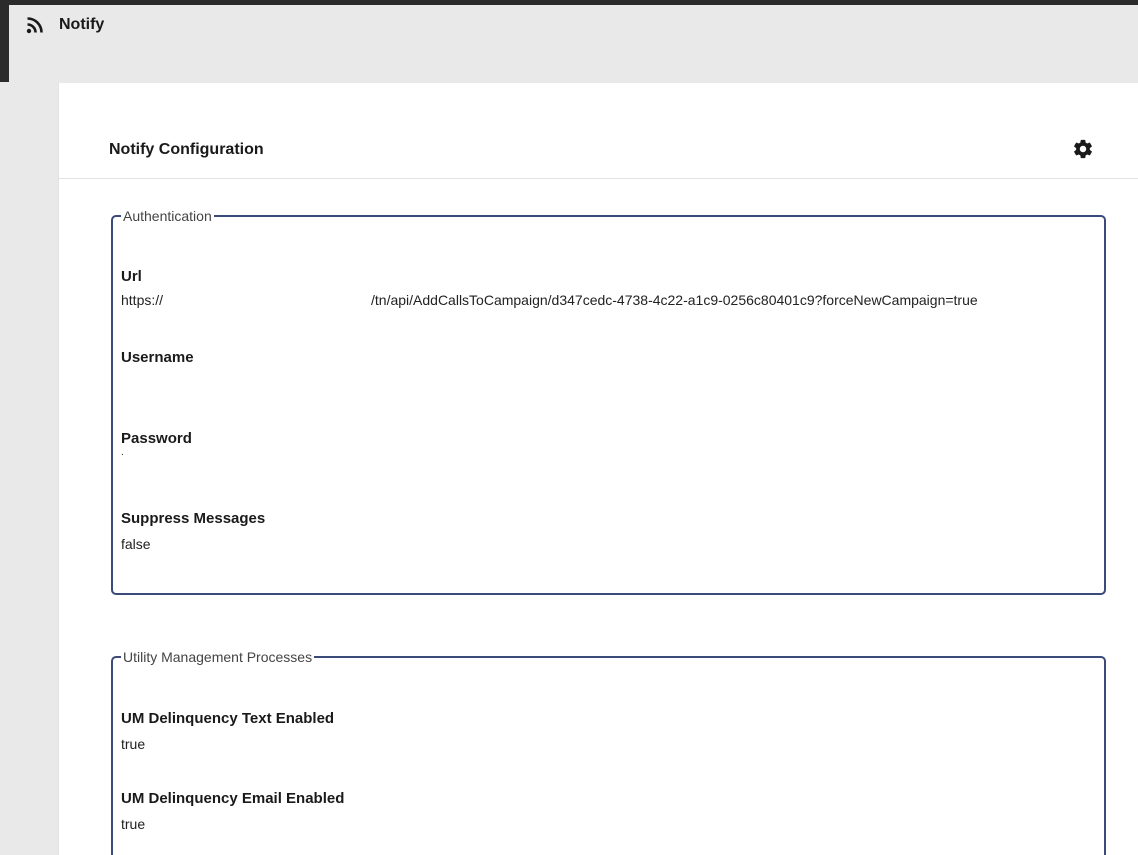 This screenshot has height=855, width=1138. Describe the element at coordinates (598, 131) in the screenshot. I see `card-header: Notify Configuration` at that location.